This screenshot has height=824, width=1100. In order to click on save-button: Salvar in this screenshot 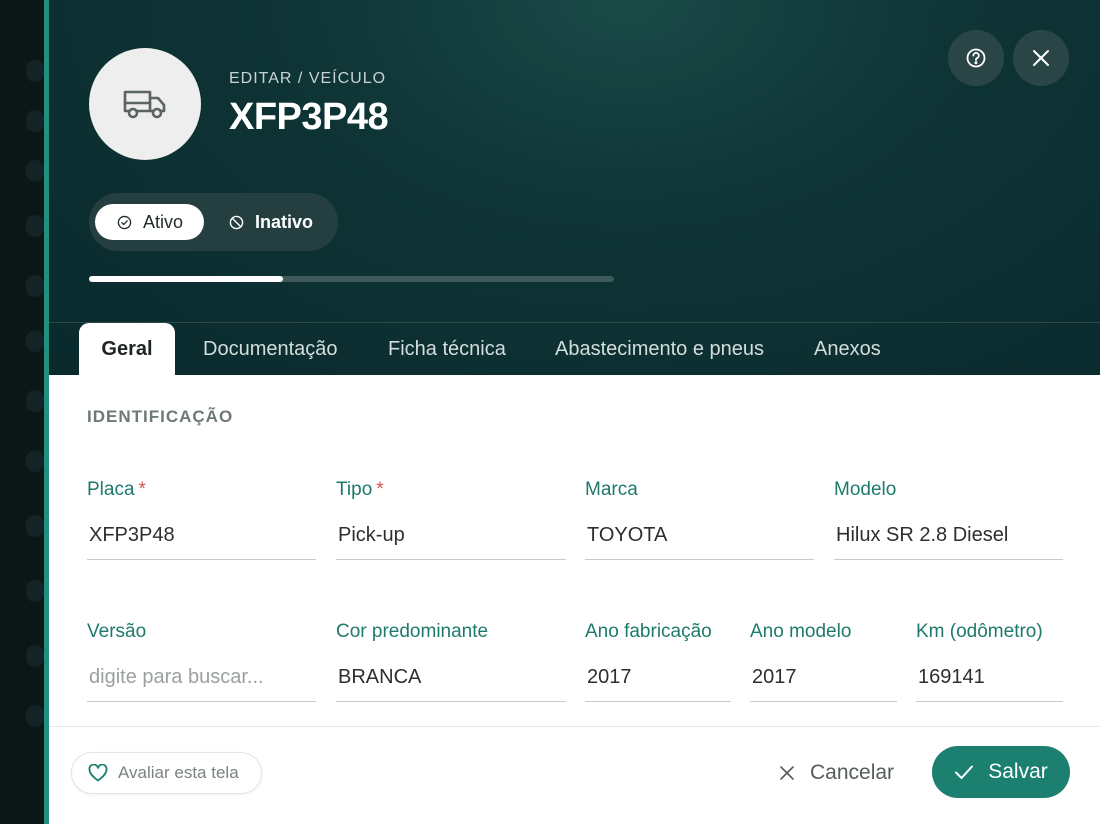, I will do `click(1001, 772)`.